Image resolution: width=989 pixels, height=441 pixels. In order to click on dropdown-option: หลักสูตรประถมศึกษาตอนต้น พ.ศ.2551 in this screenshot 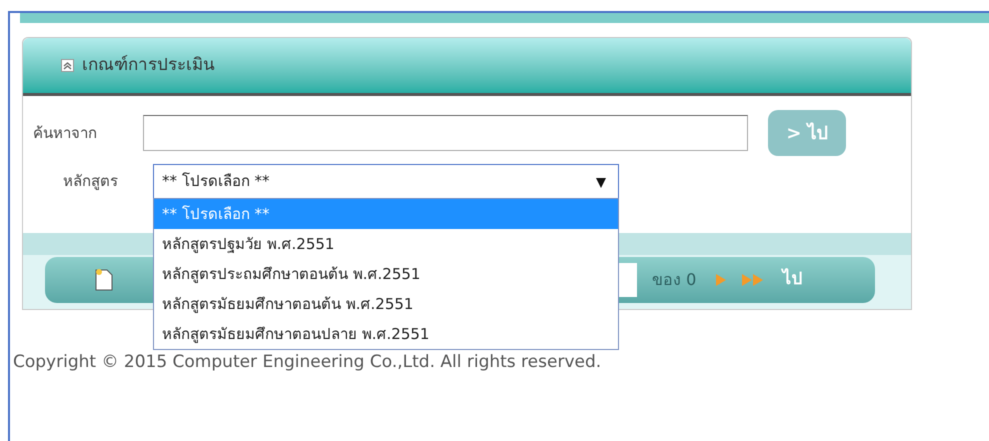, I will do `click(386, 274)`.